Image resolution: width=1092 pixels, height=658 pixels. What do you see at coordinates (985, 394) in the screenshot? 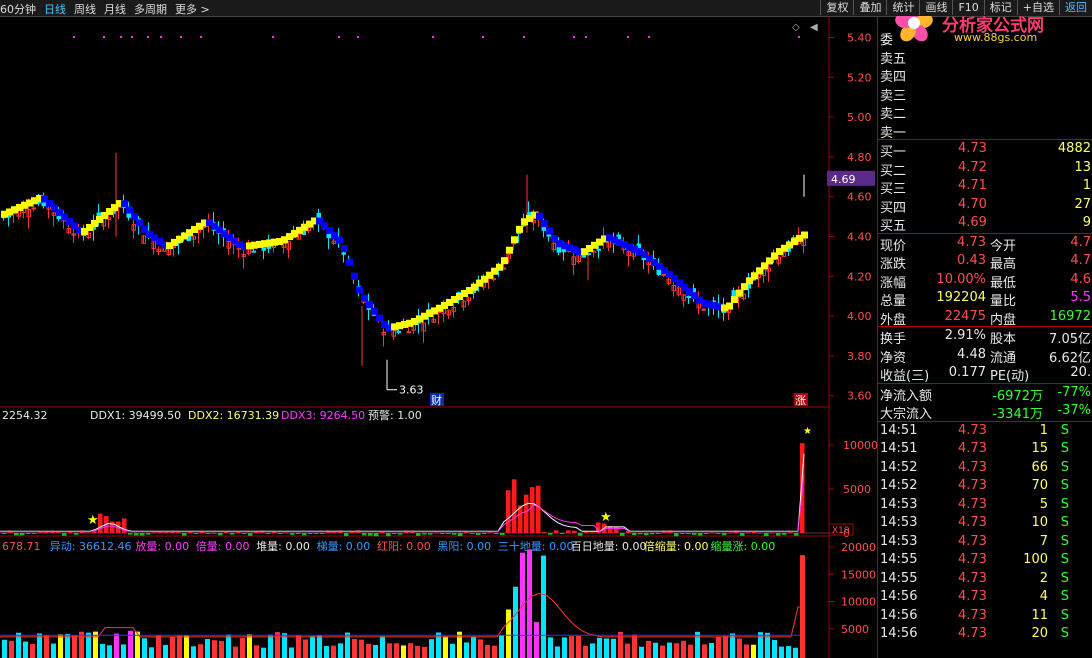
I see `flow-row: 净流入额 -6972万 -77%` at bounding box center [985, 394].